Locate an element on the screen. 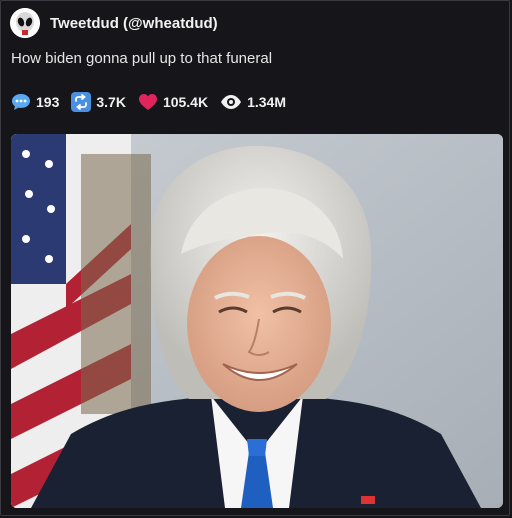 This screenshot has width=512, height=518. post-header: Tweetdud (@wheatdud) is located at coordinates (114, 23).